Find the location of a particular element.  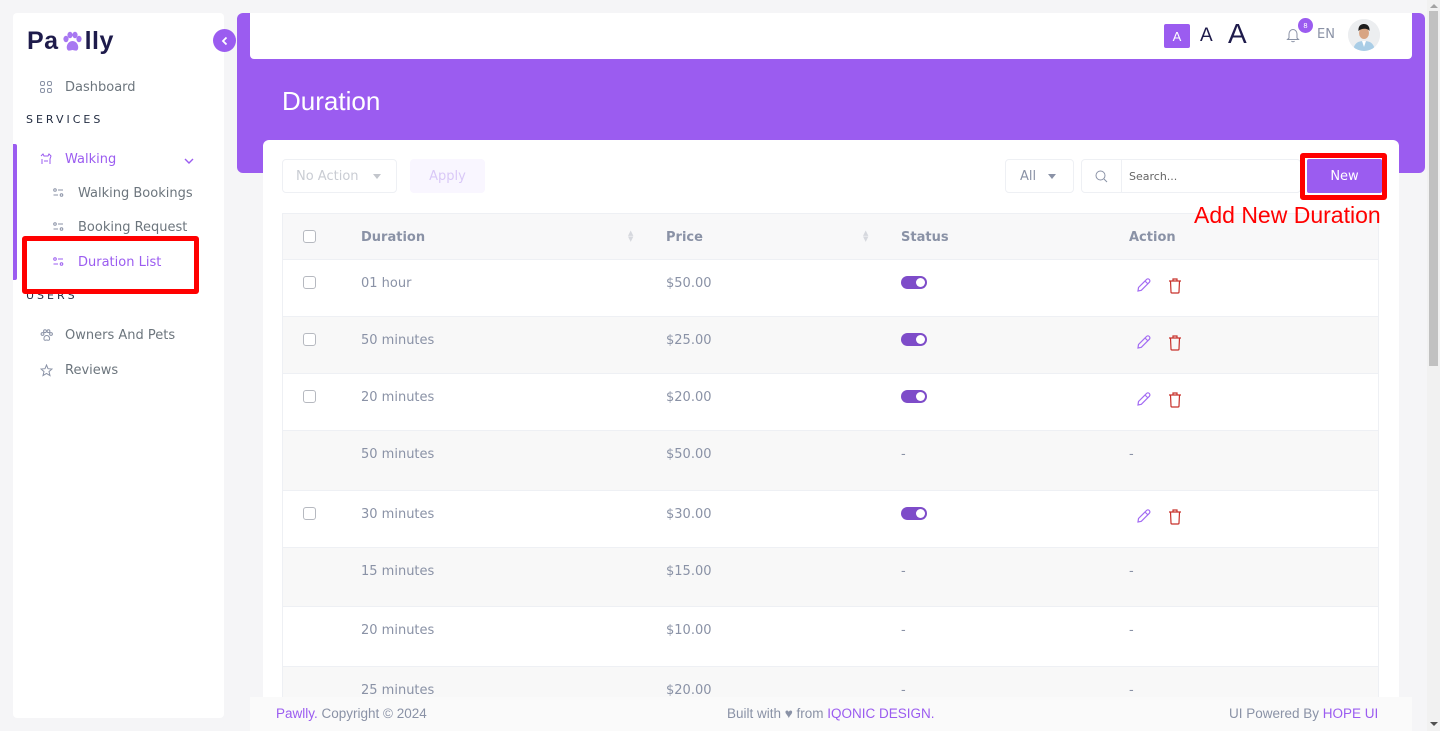

language-selector: EN is located at coordinates (1326, 34).